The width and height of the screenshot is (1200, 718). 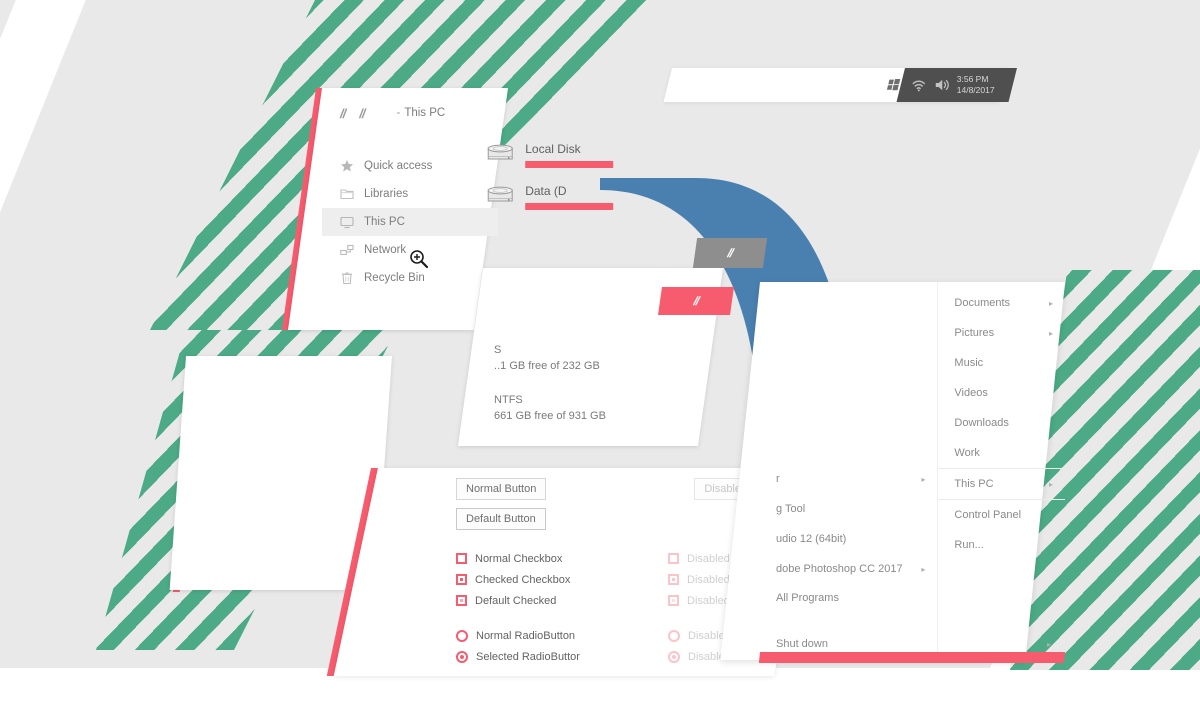 What do you see at coordinates (942, 85) in the screenshot?
I see `volume-icon` at bounding box center [942, 85].